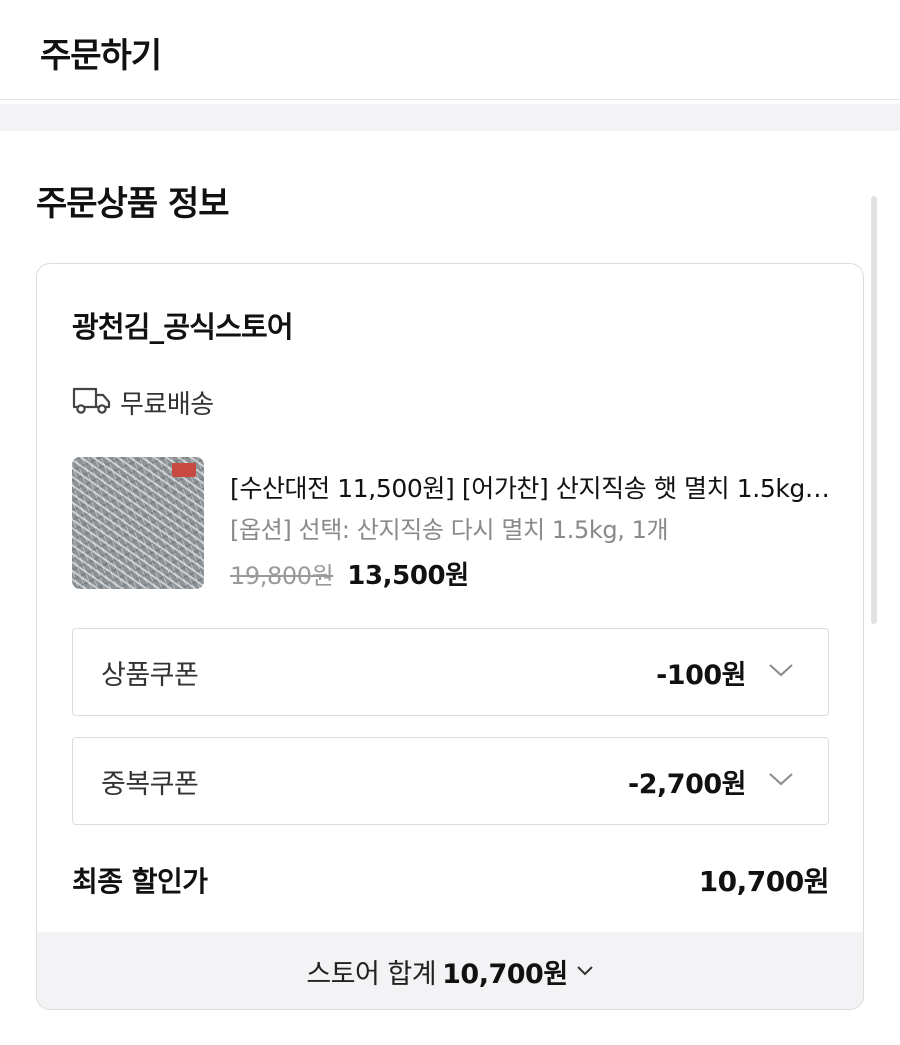 The width and height of the screenshot is (900, 1045). What do you see at coordinates (764, 881) in the screenshot?
I see `final-price-value: 10,700원` at bounding box center [764, 881].